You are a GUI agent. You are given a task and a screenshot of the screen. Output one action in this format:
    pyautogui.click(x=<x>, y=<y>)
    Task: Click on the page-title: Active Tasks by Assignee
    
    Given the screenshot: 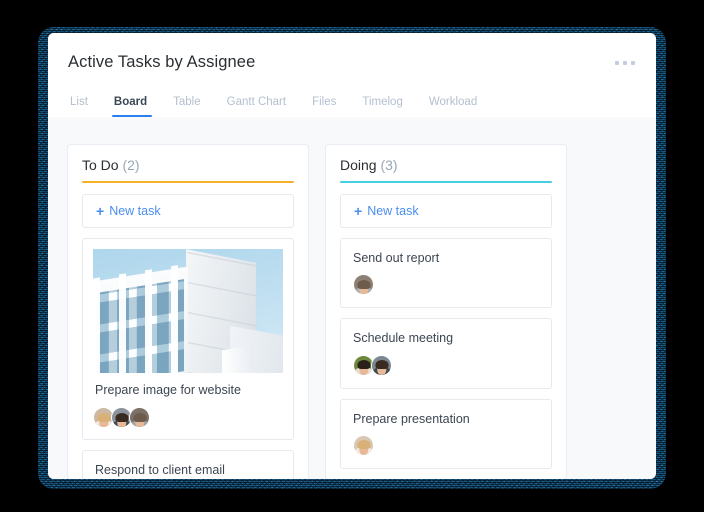 What is the action you would take?
    pyautogui.click(x=162, y=62)
    